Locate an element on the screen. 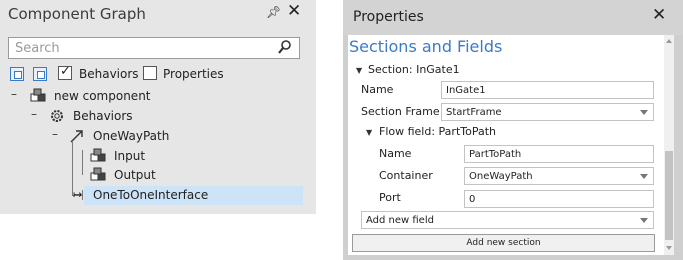 The image size is (683, 260). section-heading: Sections and Fields is located at coordinates (426, 46).